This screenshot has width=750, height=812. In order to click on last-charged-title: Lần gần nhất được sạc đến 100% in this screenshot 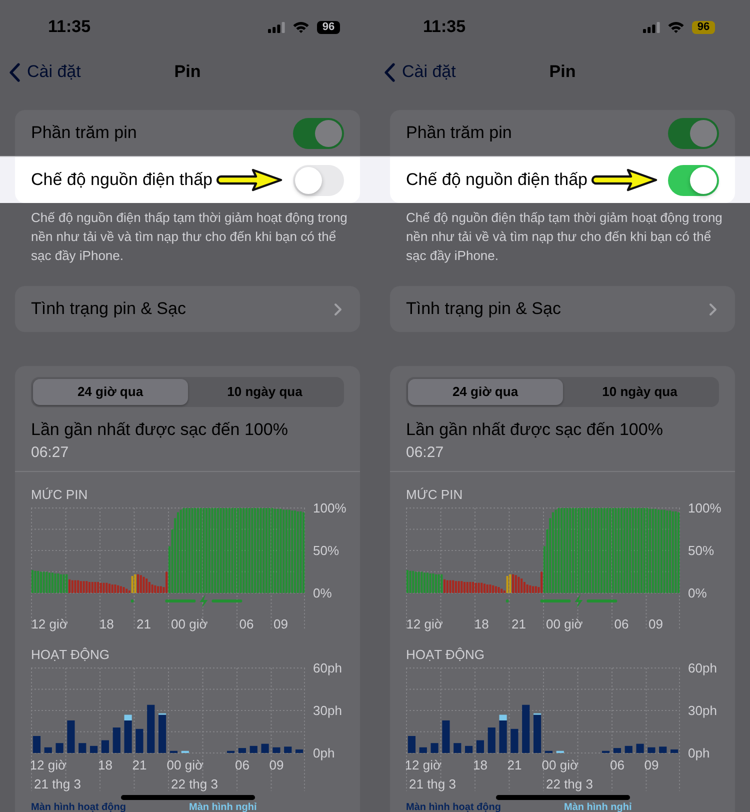, I will do `click(160, 430)`.